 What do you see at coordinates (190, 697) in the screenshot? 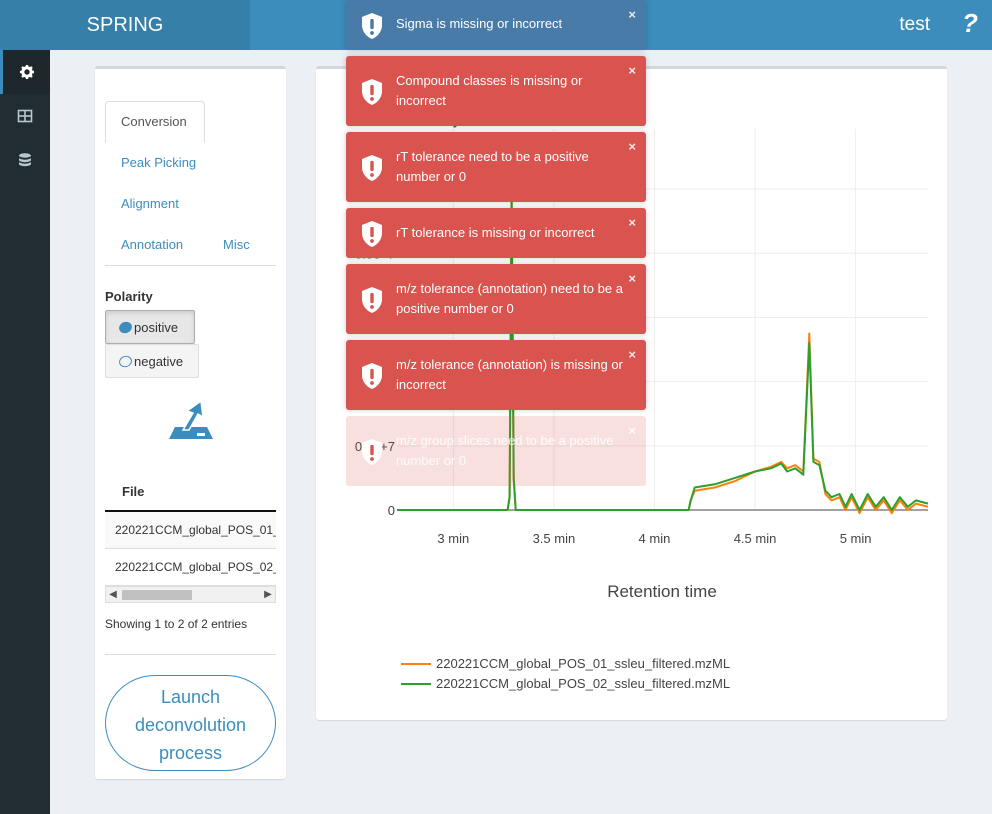
I see `launch-line-1: Launch` at bounding box center [190, 697].